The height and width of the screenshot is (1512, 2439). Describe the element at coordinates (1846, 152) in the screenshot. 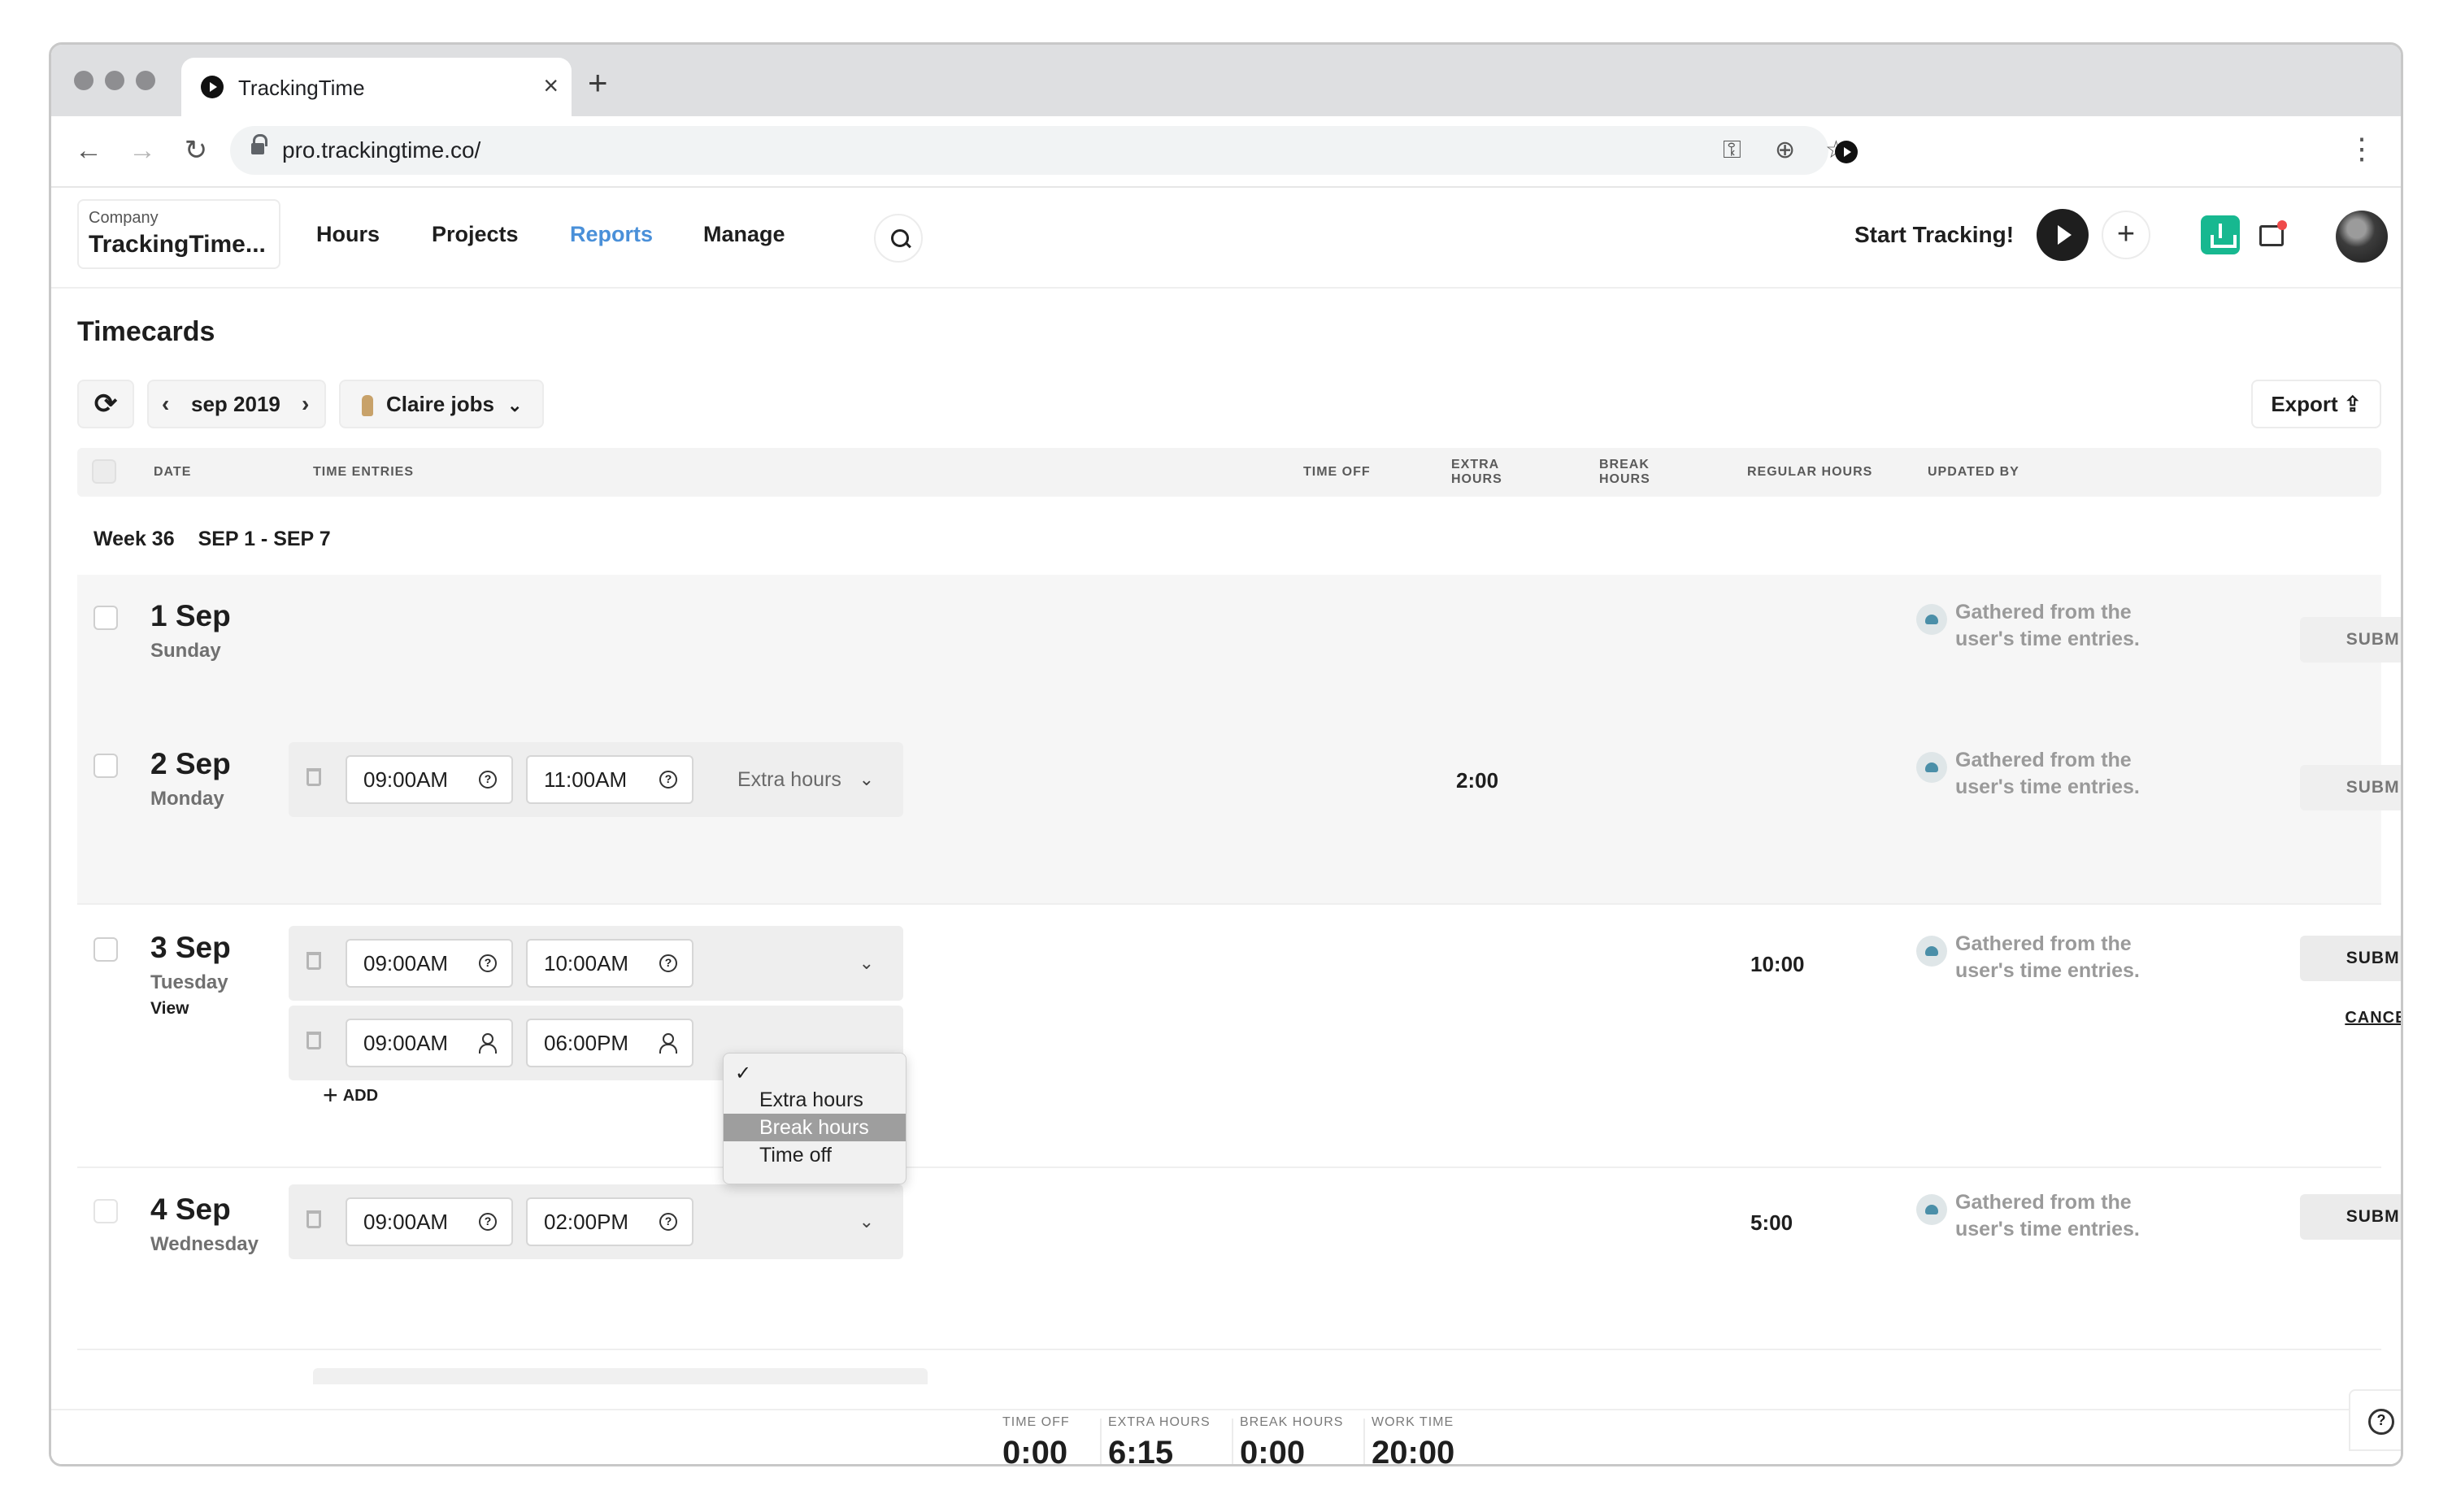

I see `extension-trackingtime-icon` at that location.